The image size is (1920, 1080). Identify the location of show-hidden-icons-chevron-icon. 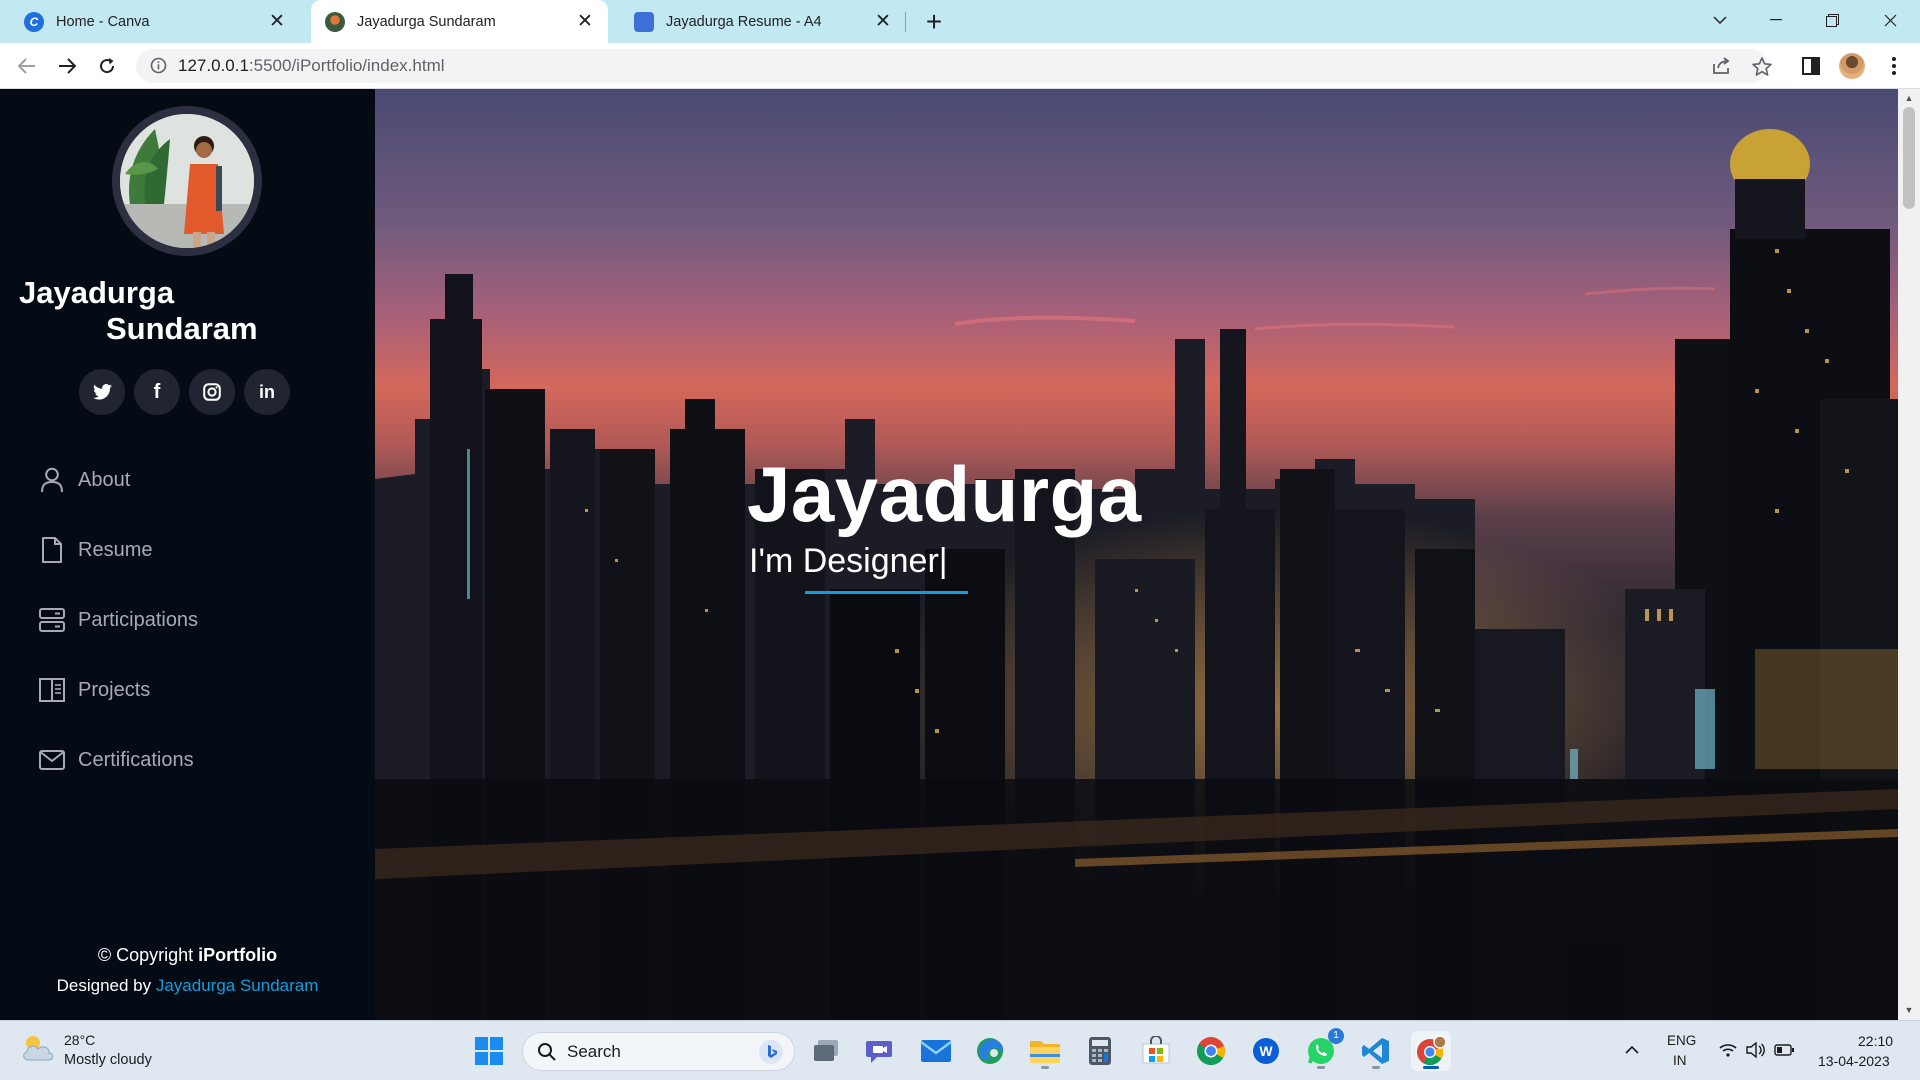
(1632, 1050).